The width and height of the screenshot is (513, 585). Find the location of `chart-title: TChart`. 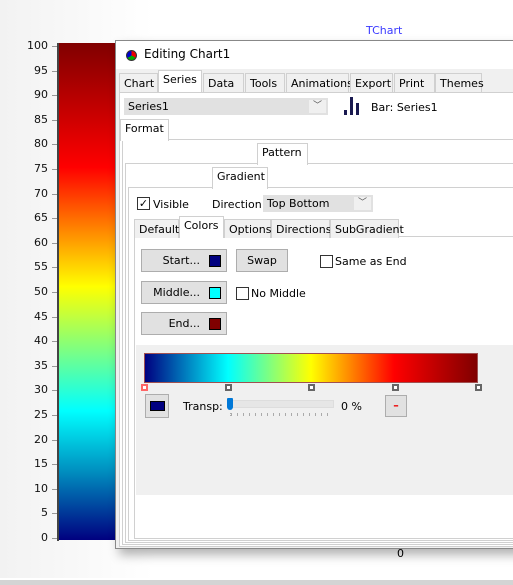

chart-title: TChart is located at coordinates (384, 30).